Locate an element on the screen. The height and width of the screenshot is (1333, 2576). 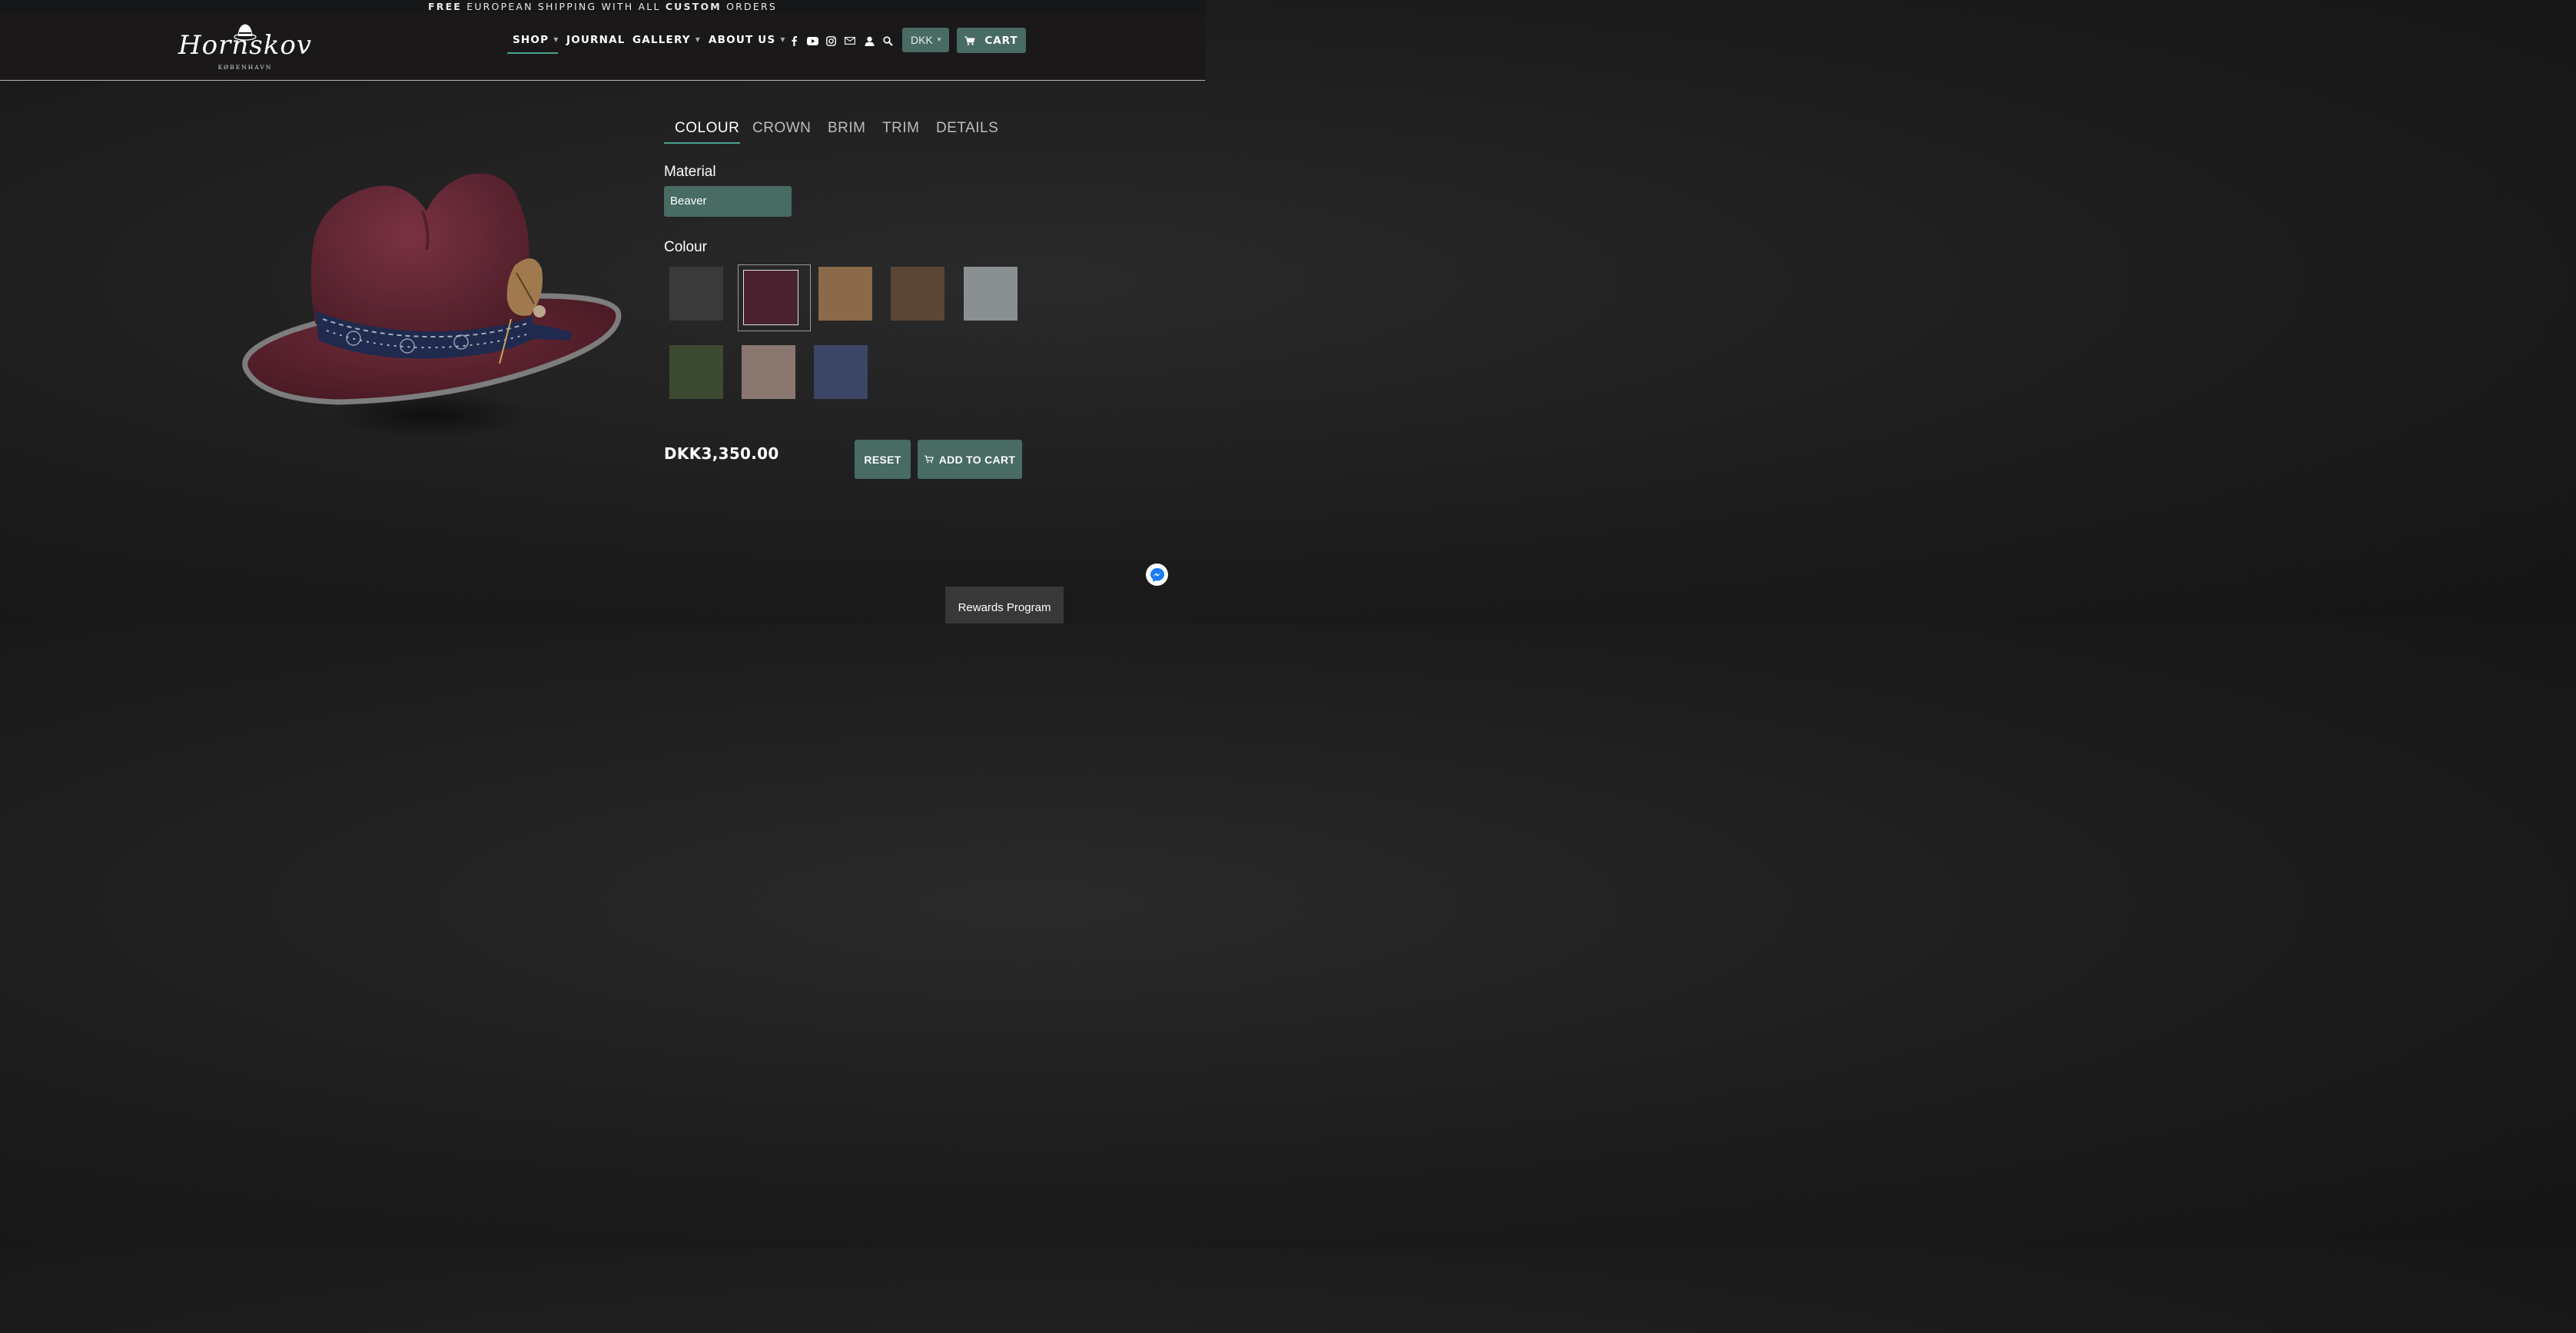
messenger-icon is located at coordinates (1157, 574).